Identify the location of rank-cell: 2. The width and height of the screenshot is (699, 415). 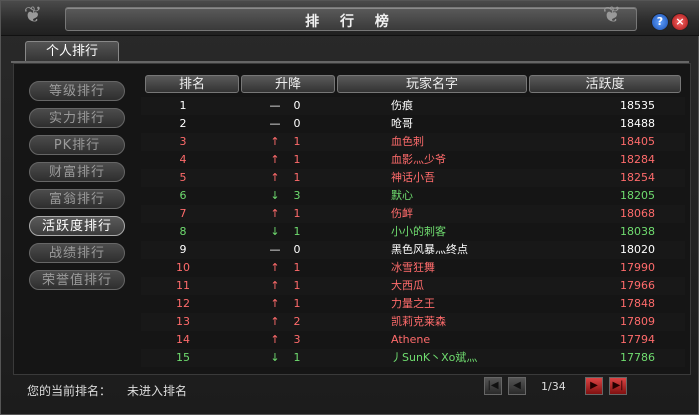
(183, 123).